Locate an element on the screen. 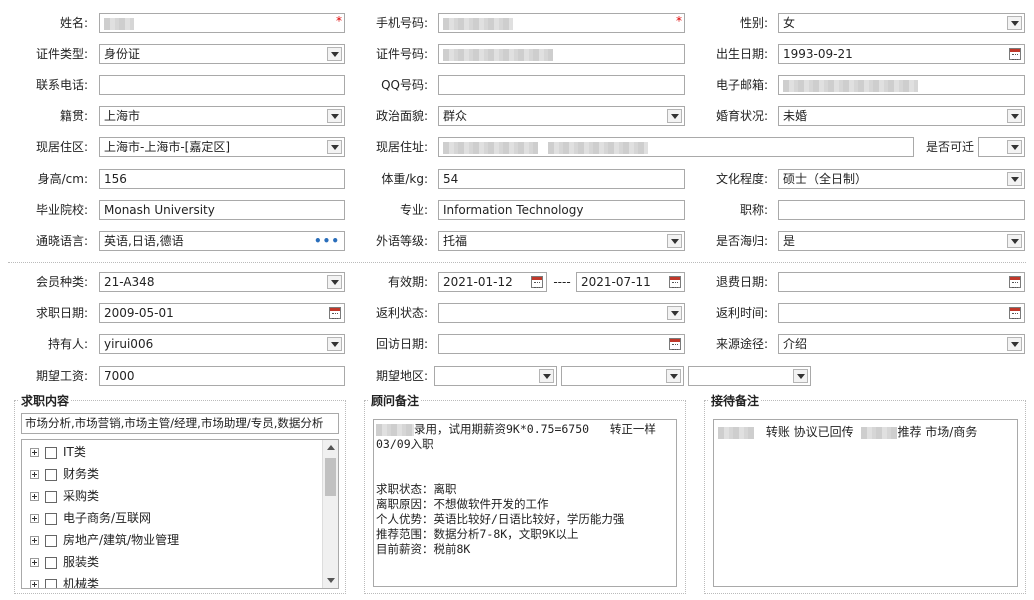  education-select: 硕士（全日制） is located at coordinates (901, 179).